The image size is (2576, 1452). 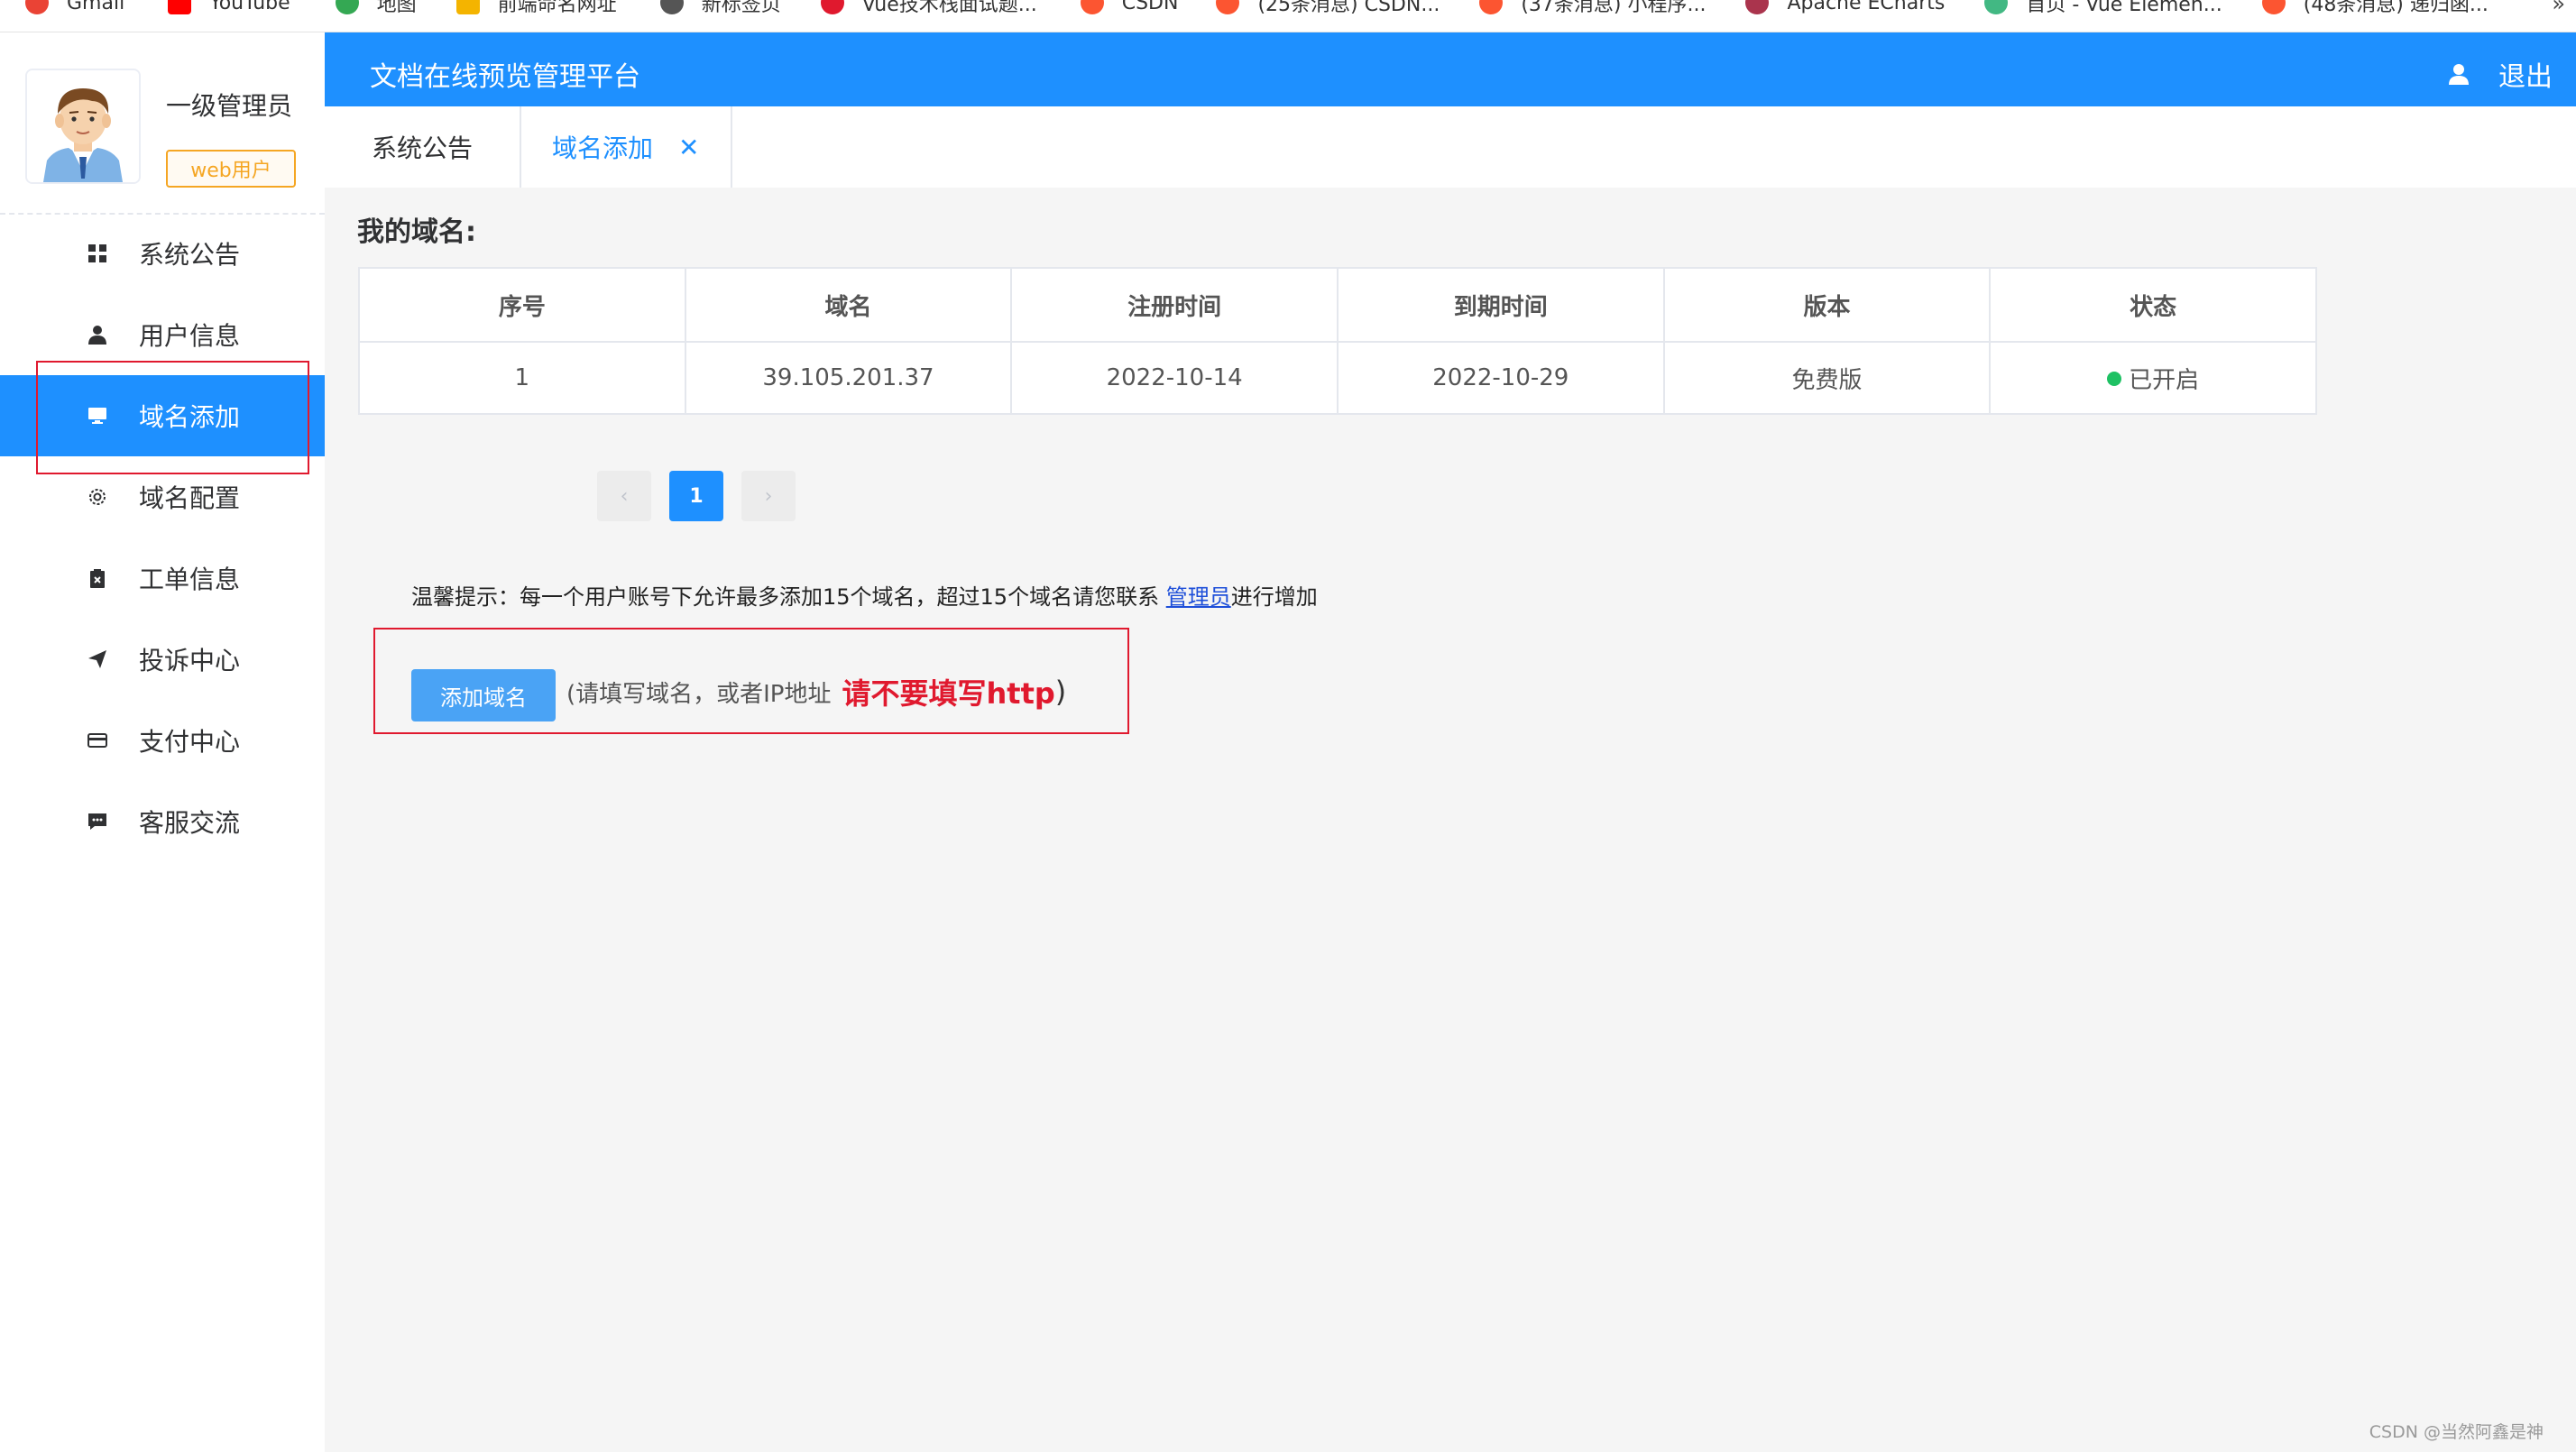 What do you see at coordinates (98, 821) in the screenshot?
I see `chat-icon` at bounding box center [98, 821].